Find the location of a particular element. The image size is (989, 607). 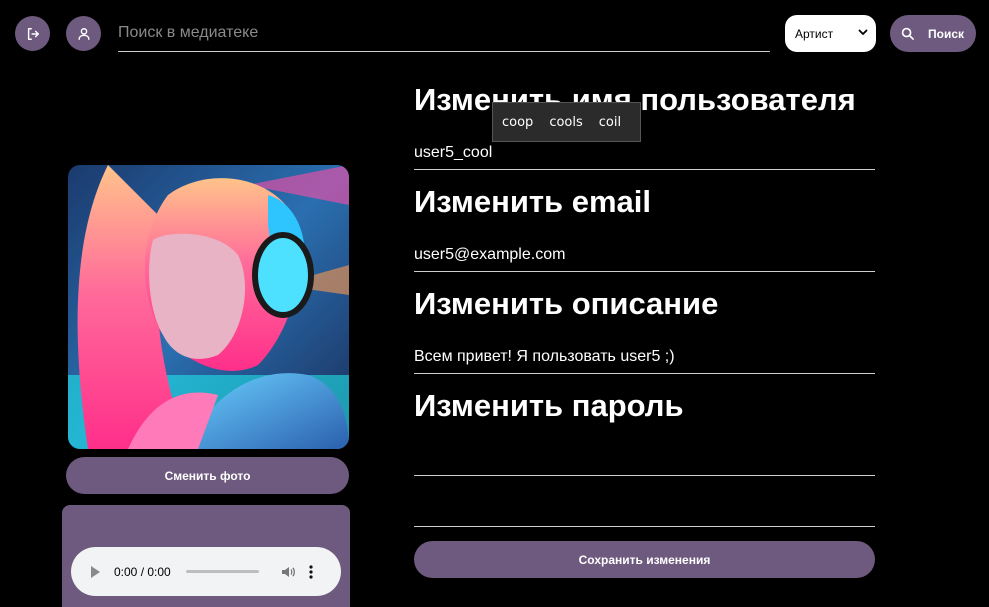

save-changes-button: Сохранить изменения is located at coordinates (644, 559).